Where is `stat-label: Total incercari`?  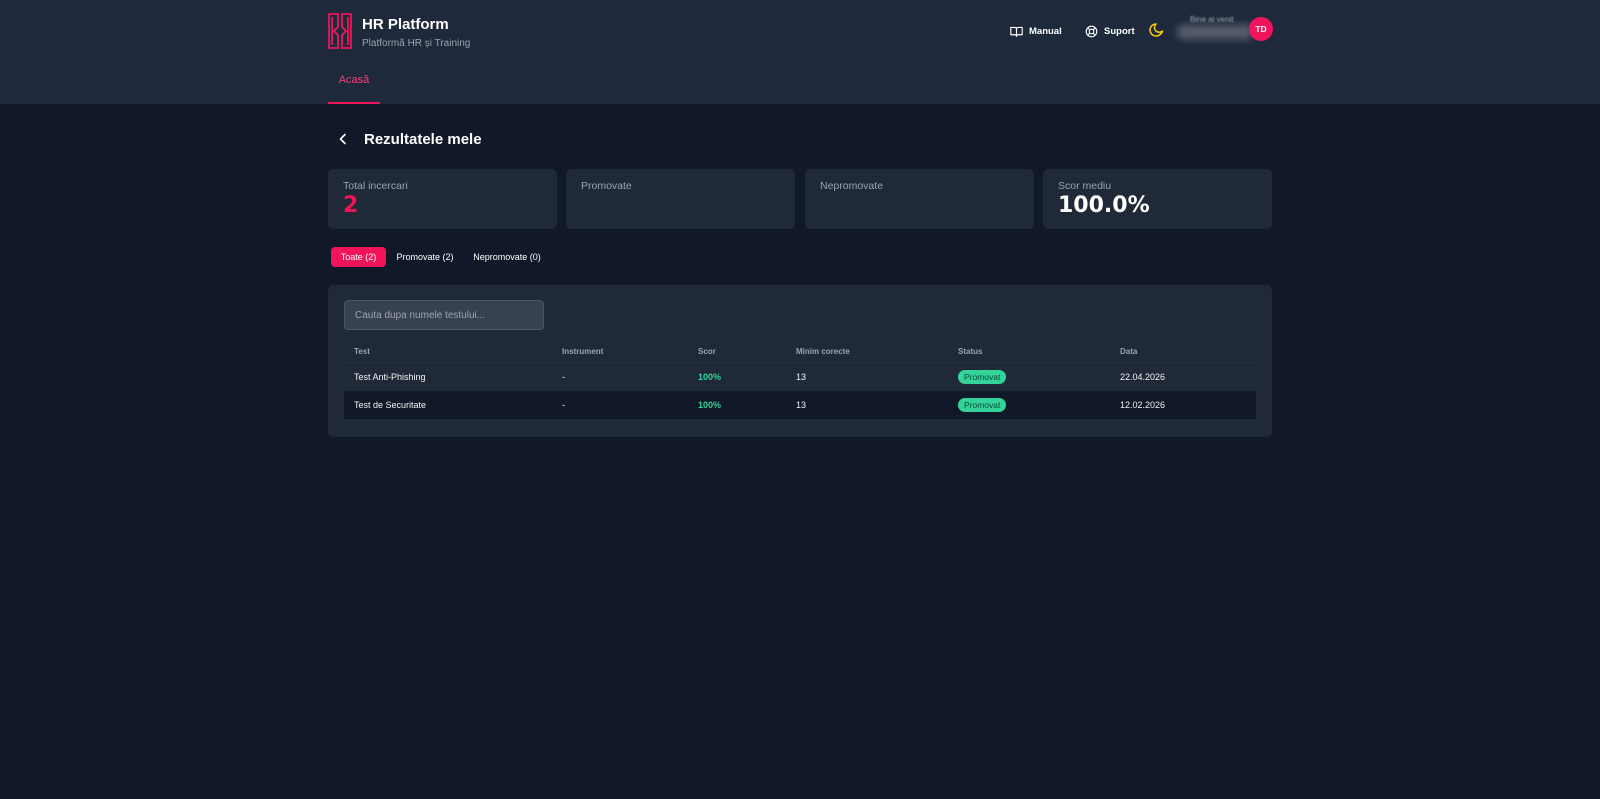 stat-label: Total incercari is located at coordinates (375, 186).